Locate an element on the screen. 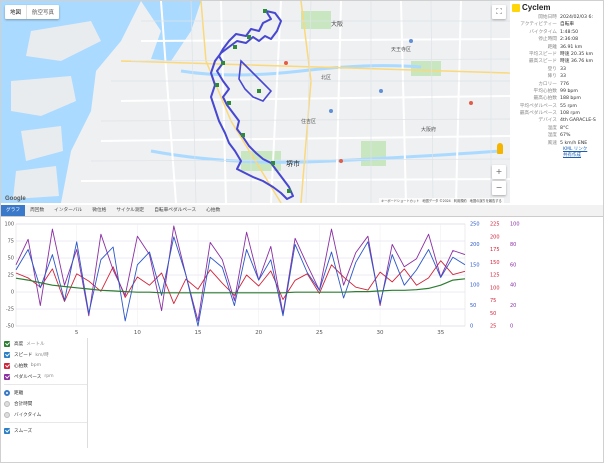  stat-row: 停止時間 2:36:08 is located at coordinates (556, 39).